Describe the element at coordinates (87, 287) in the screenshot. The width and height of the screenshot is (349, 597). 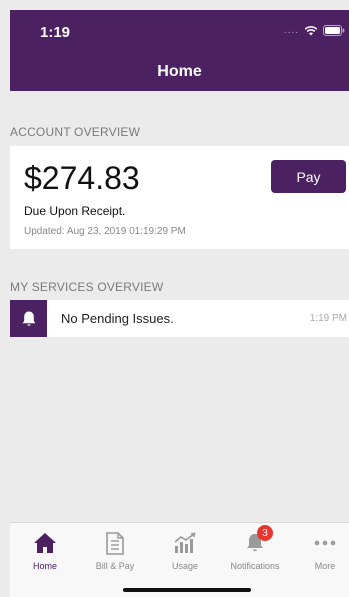
I see `services-overview-header: MY SERVICES OVERVIEW` at that location.